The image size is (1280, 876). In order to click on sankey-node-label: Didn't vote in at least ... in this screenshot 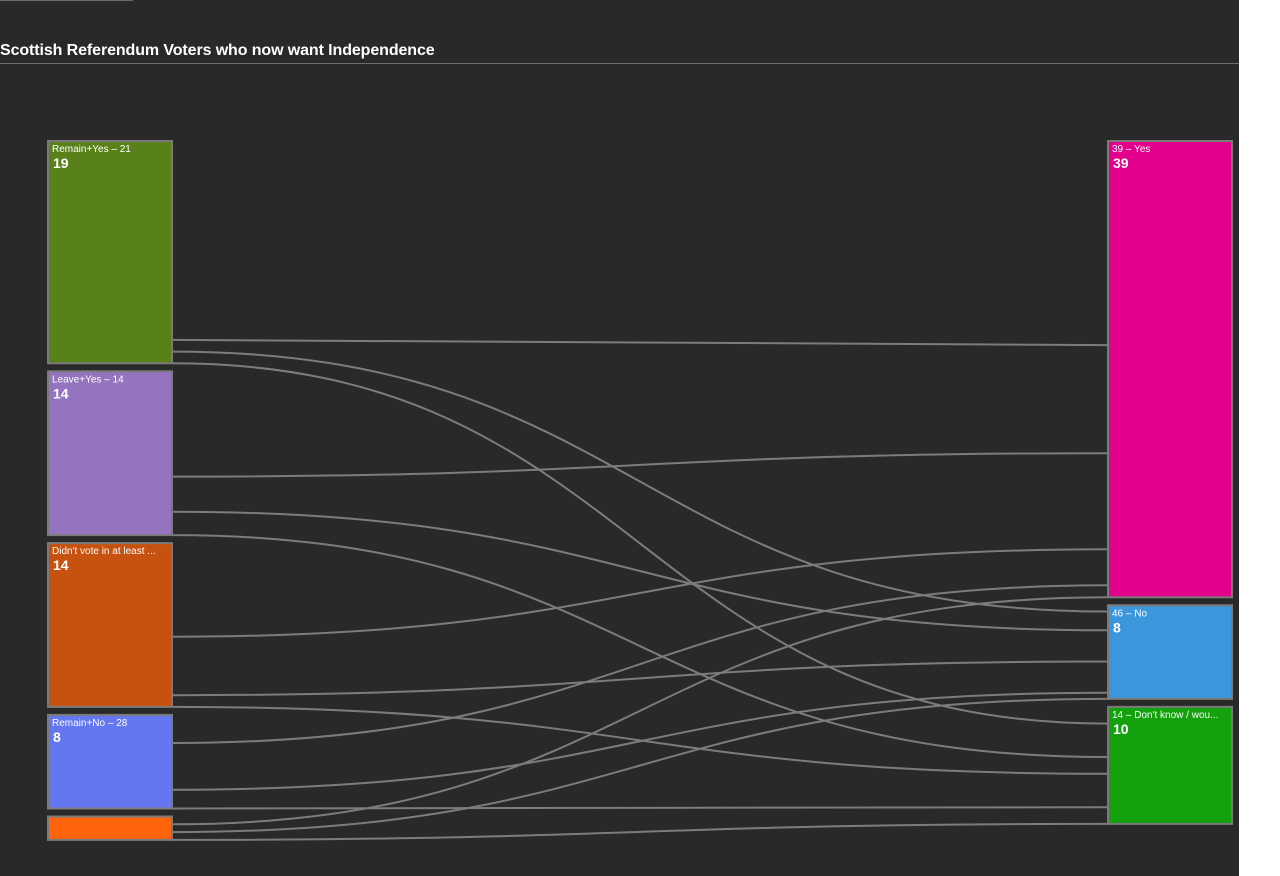, I will do `click(104, 551)`.